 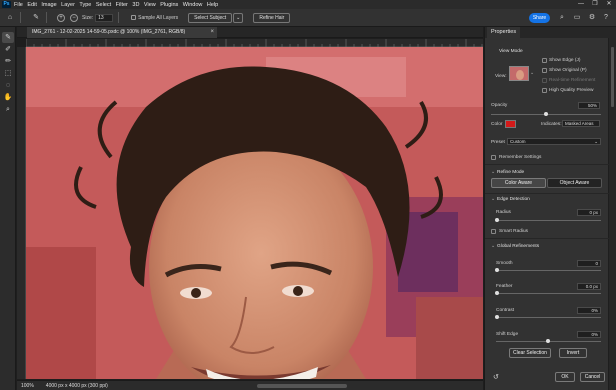 I want to click on indicates-value: Masked Areas, so click(x=579, y=123).